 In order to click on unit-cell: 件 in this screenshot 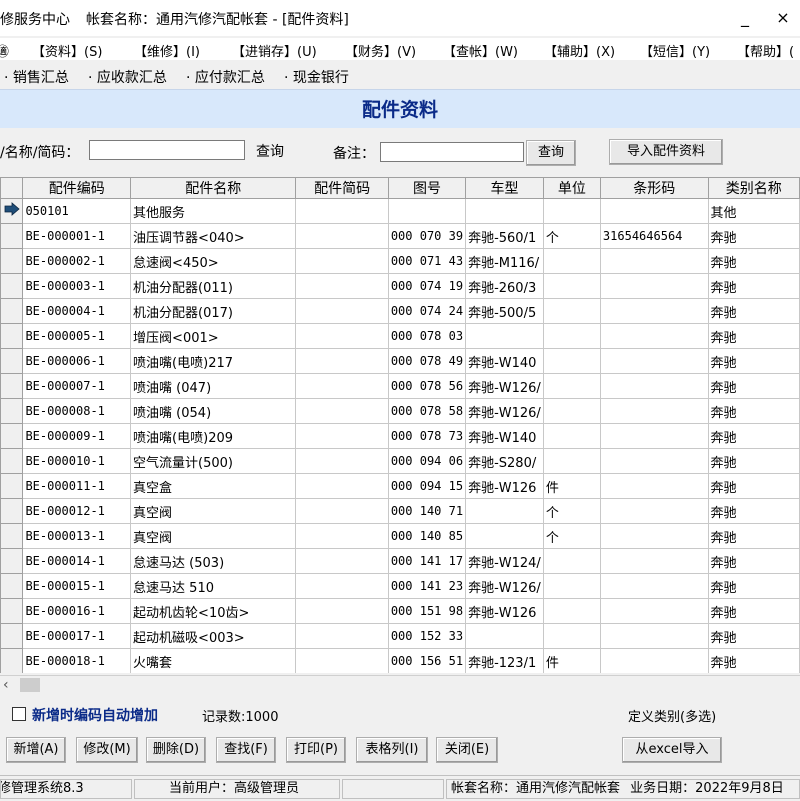, I will do `click(571, 486)`.